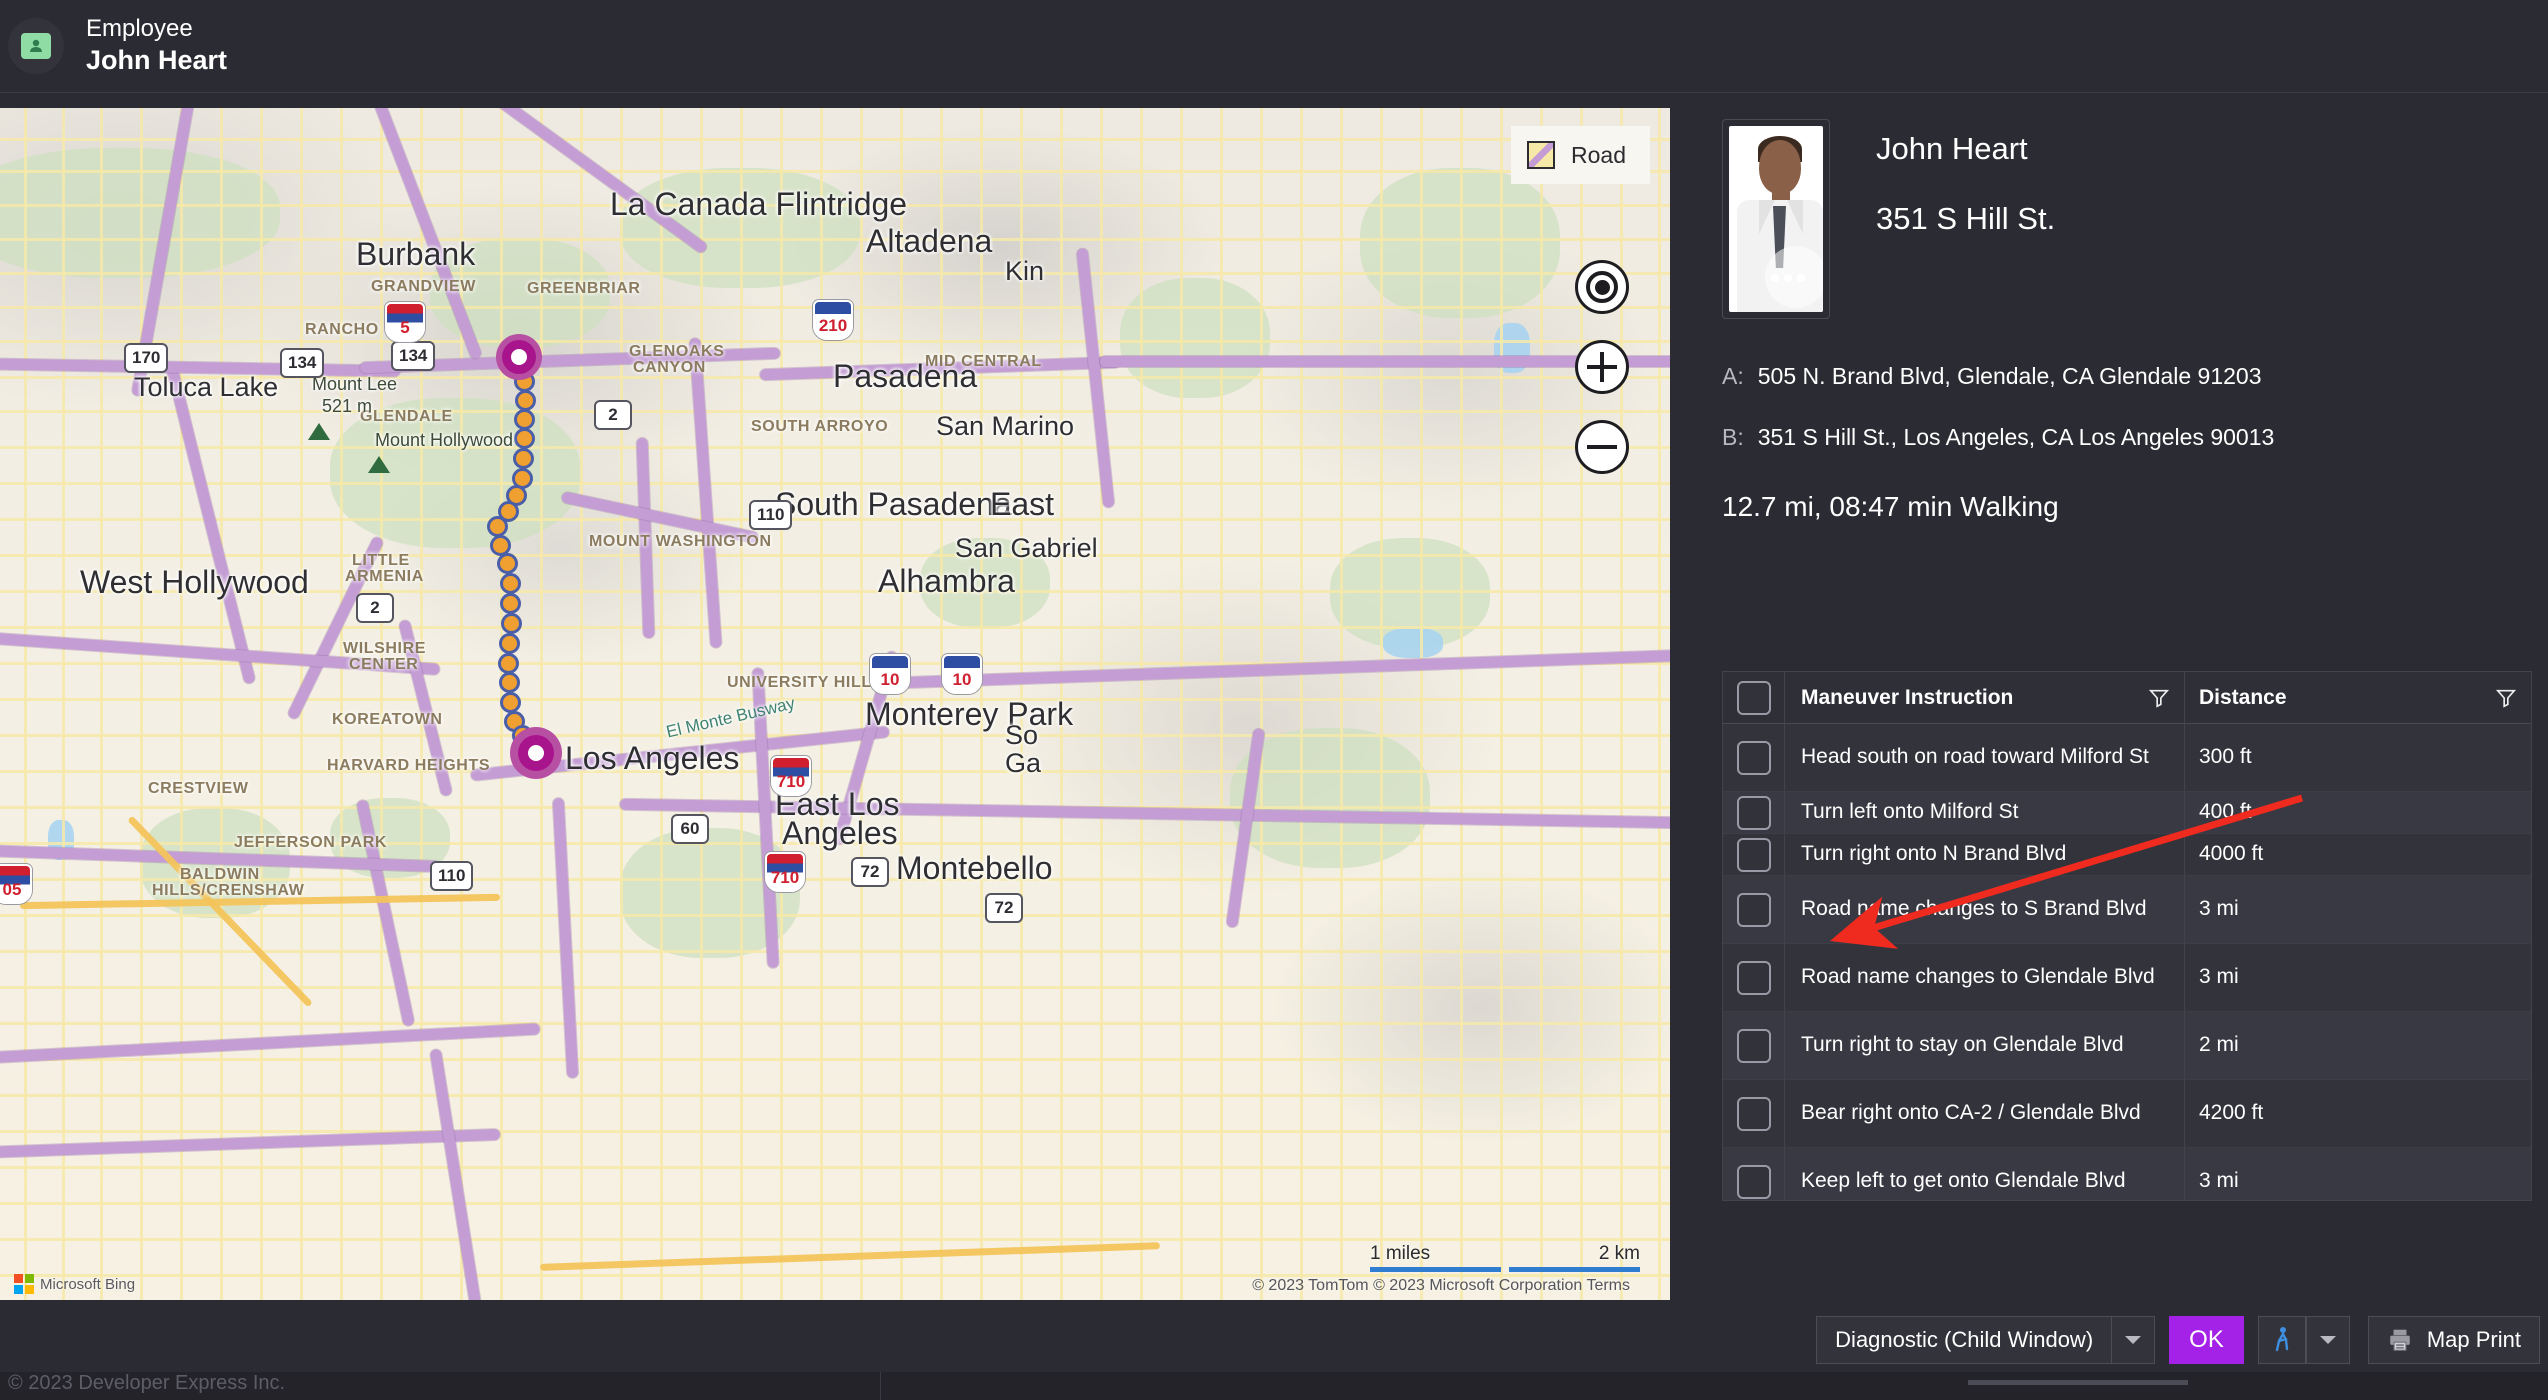 This screenshot has height=1400, width=2548. Describe the element at coordinates (584, 288) in the screenshot. I see `map-label-neighborhood: GREENBRIAR` at that location.